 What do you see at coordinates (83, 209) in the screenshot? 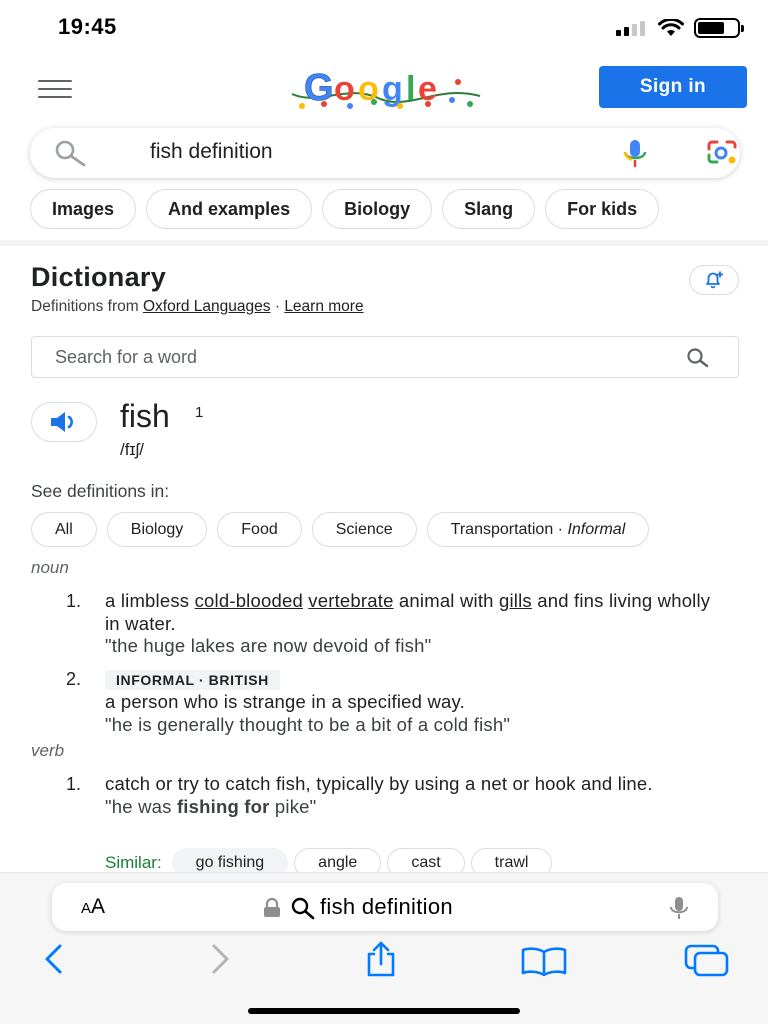
I see `chip-images: Images` at bounding box center [83, 209].